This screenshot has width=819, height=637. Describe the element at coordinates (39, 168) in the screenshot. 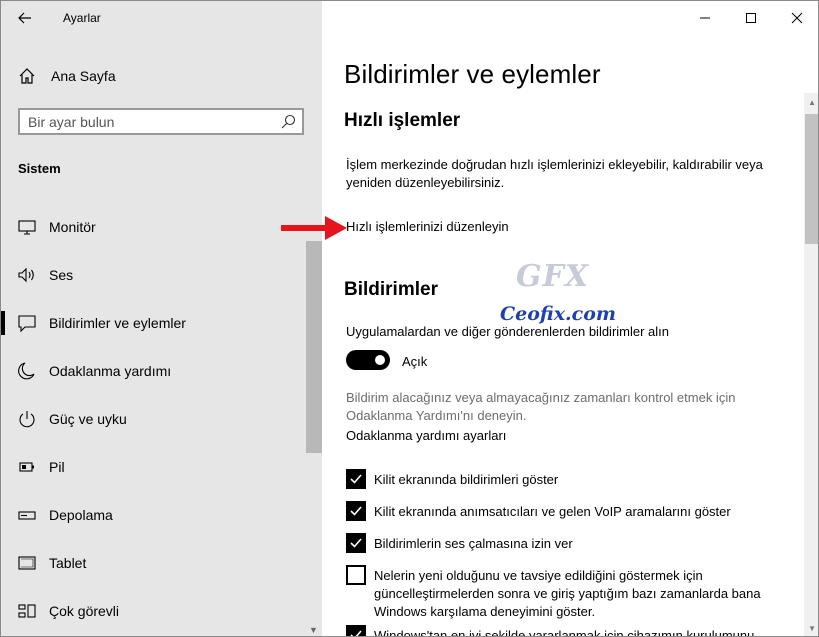

I see `section-label: Sistem` at that location.